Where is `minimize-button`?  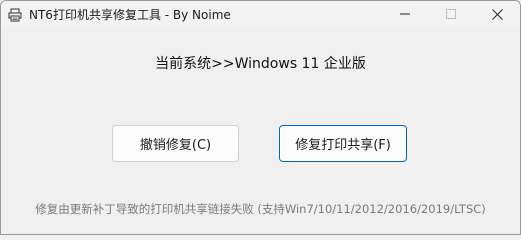
minimize-button is located at coordinates (405, 14).